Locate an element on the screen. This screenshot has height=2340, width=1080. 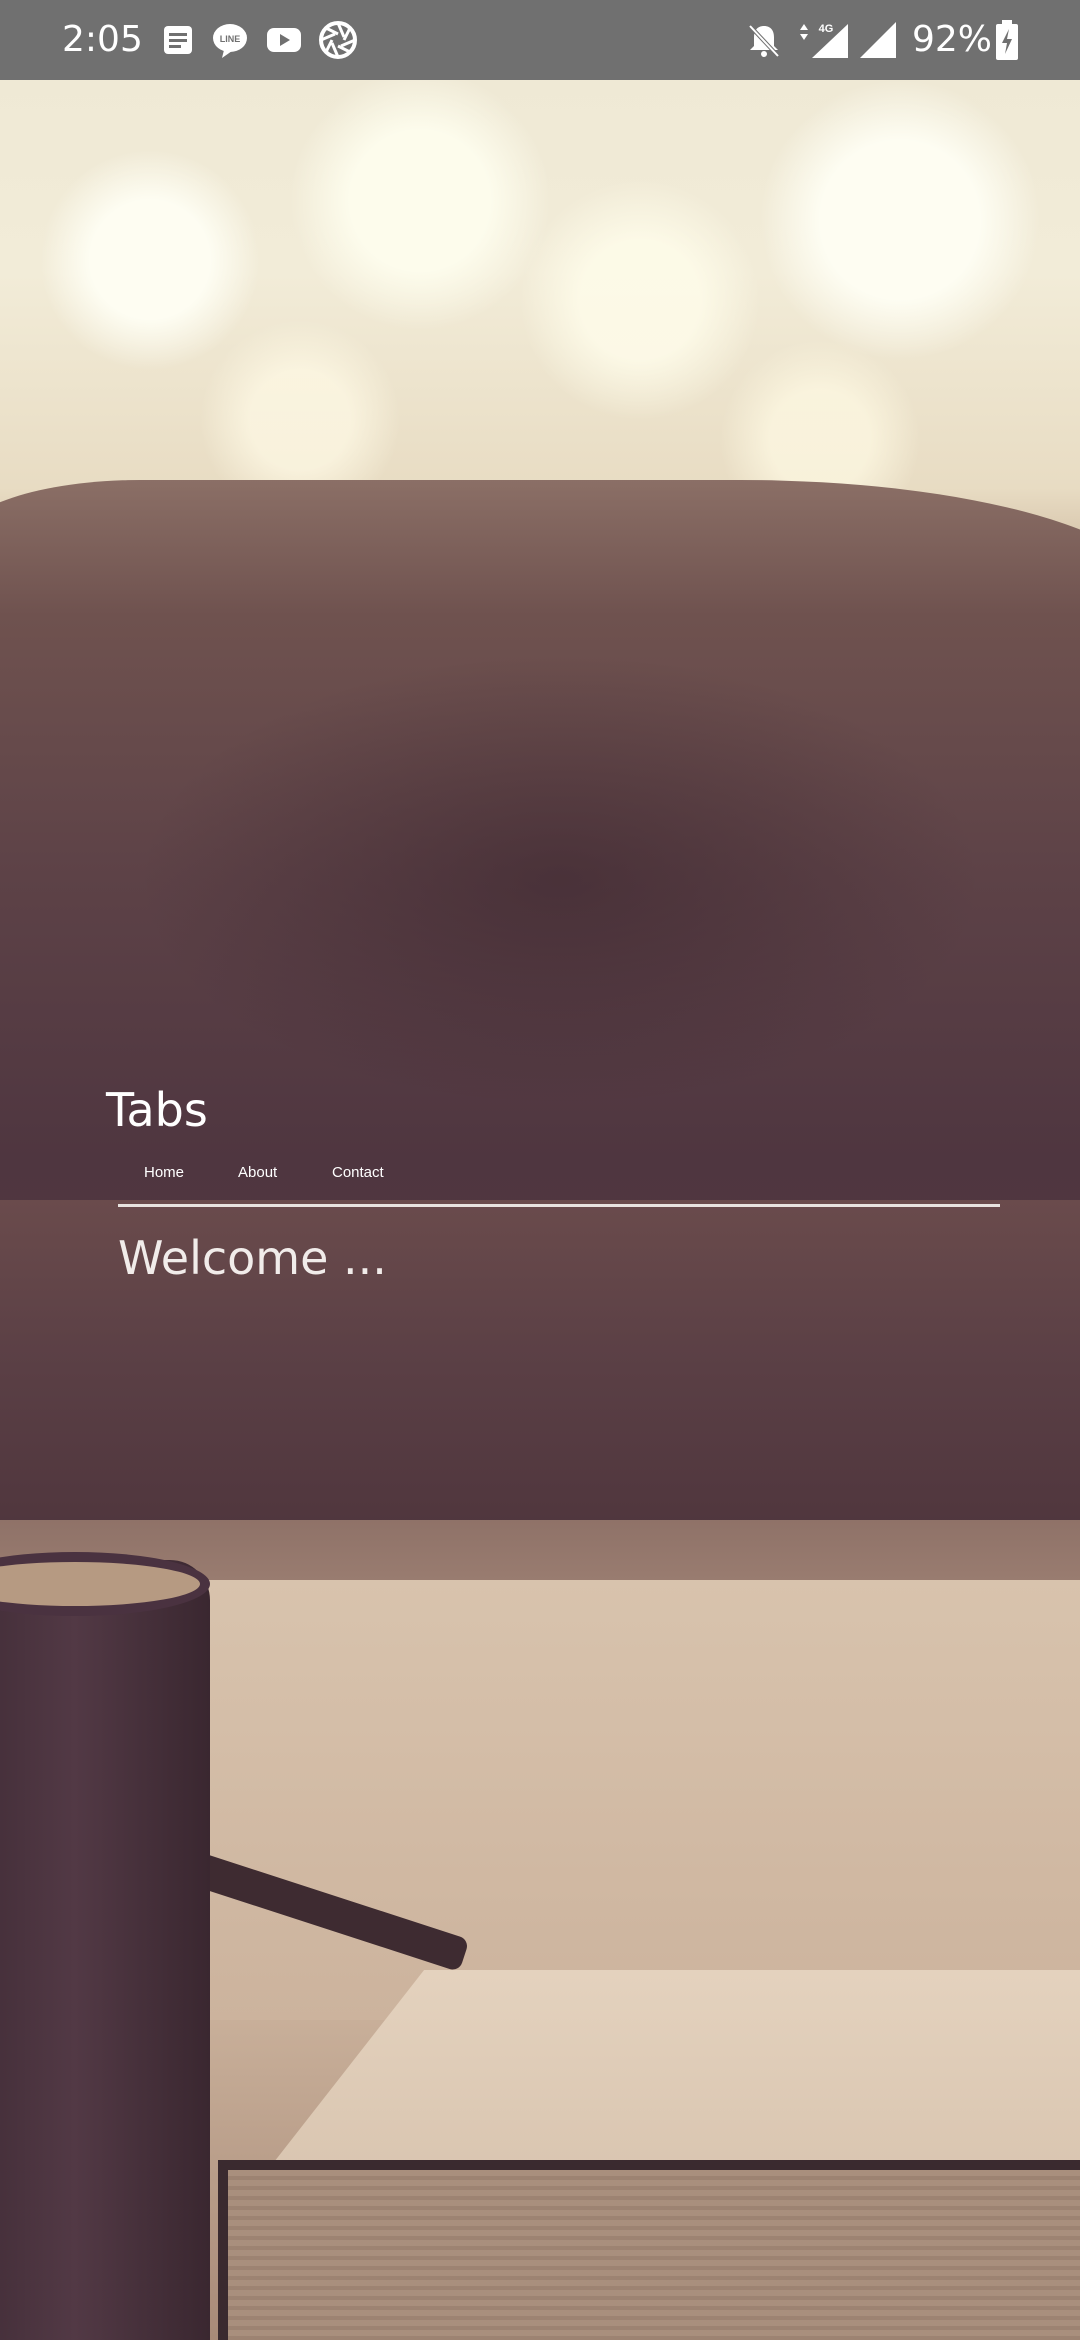
message-notification-icon is located at coordinates (178, 40).